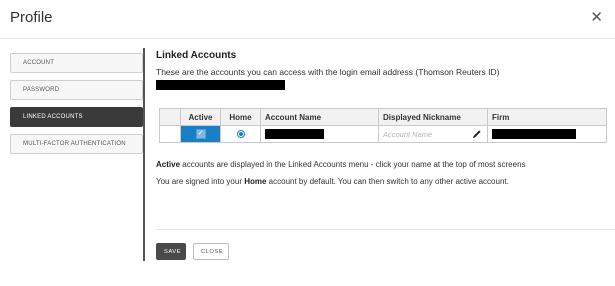 This screenshot has height=286, width=615. Describe the element at coordinates (241, 117) in the screenshot. I see `header-home: Home` at that location.